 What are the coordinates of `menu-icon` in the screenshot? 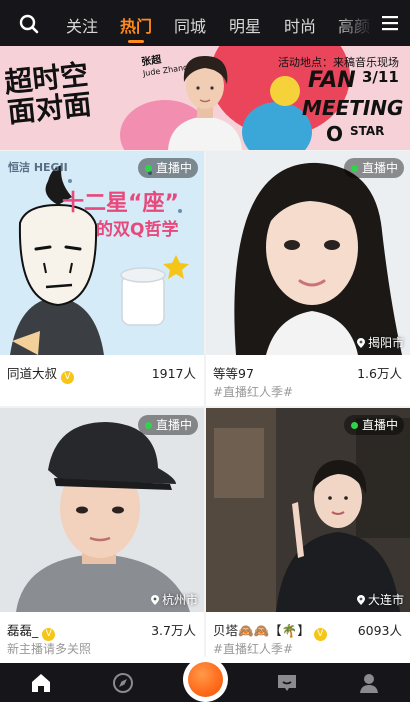 It's located at (390, 23).